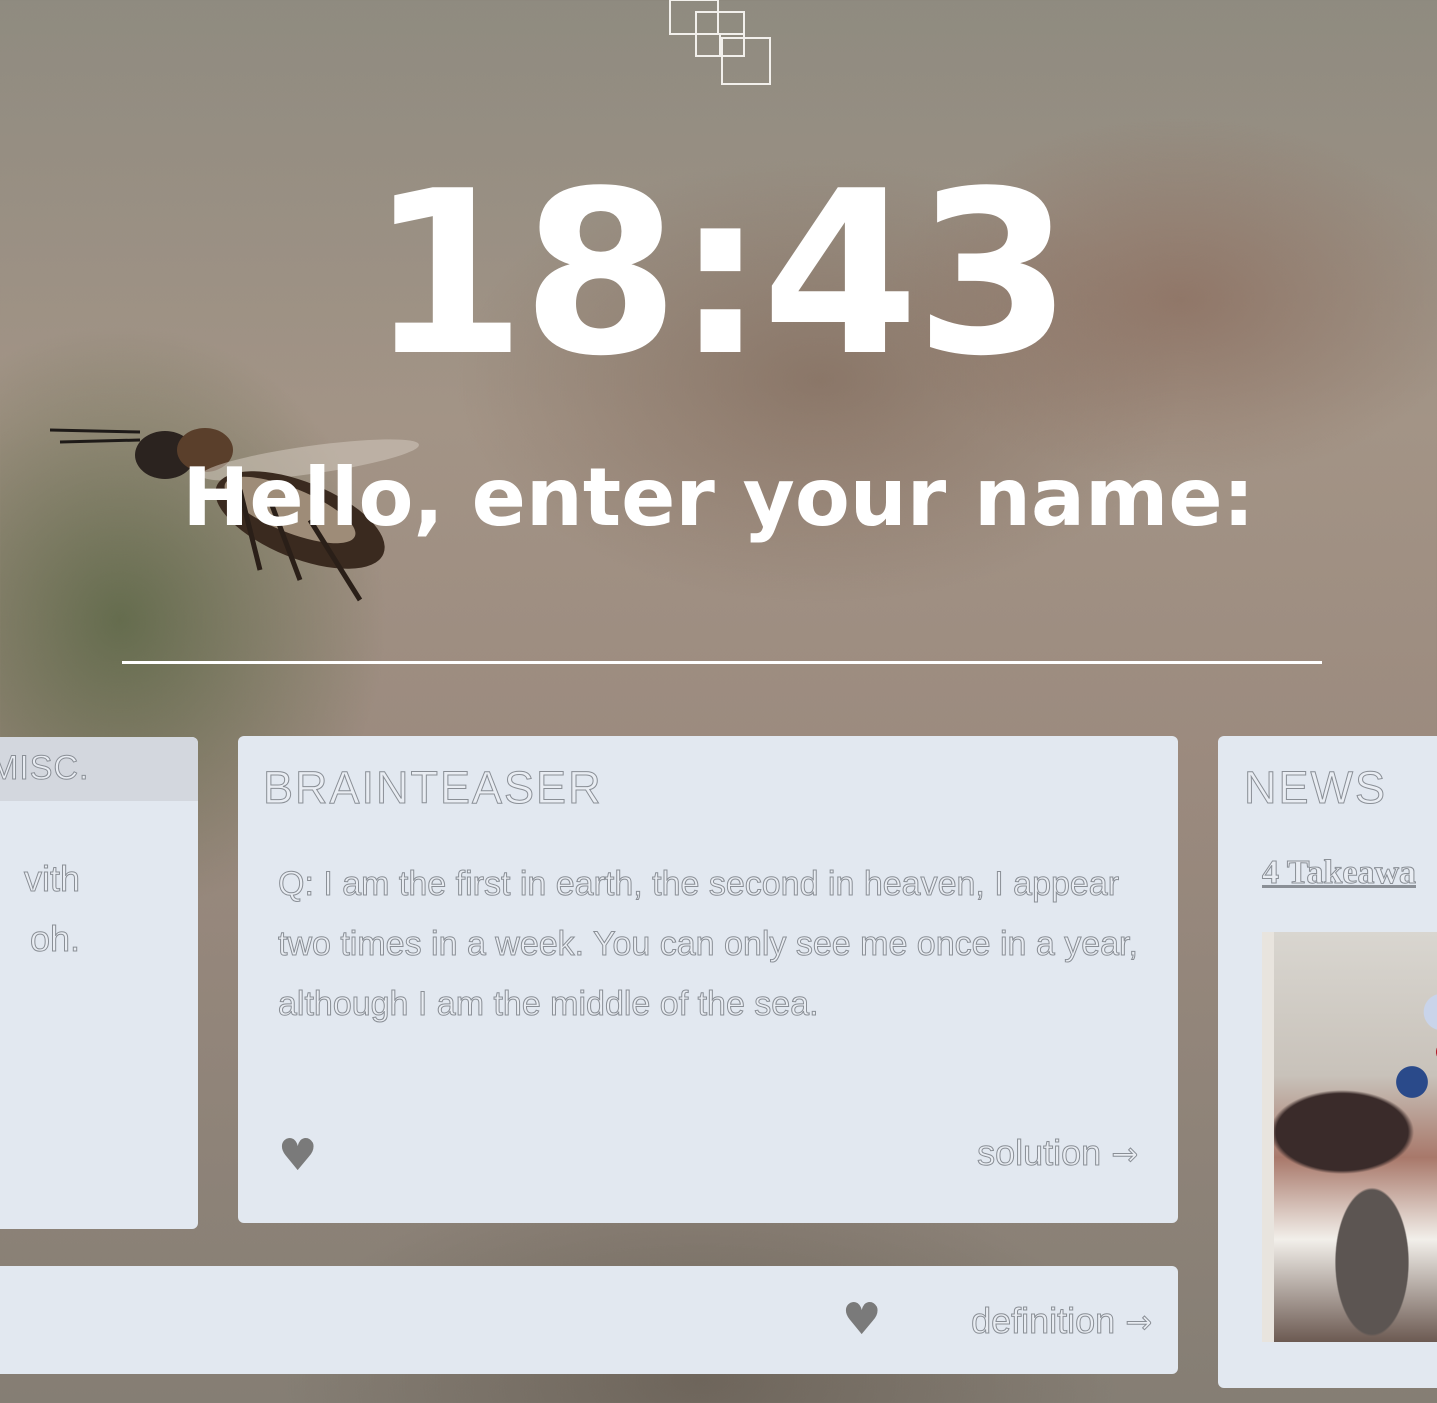 The image size is (1437, 1403). What do you see at coordinates (1339, 873) in the screenshot?
I see `news-headline-link: 4 Takeawa` at bounding box center [1339, 873].